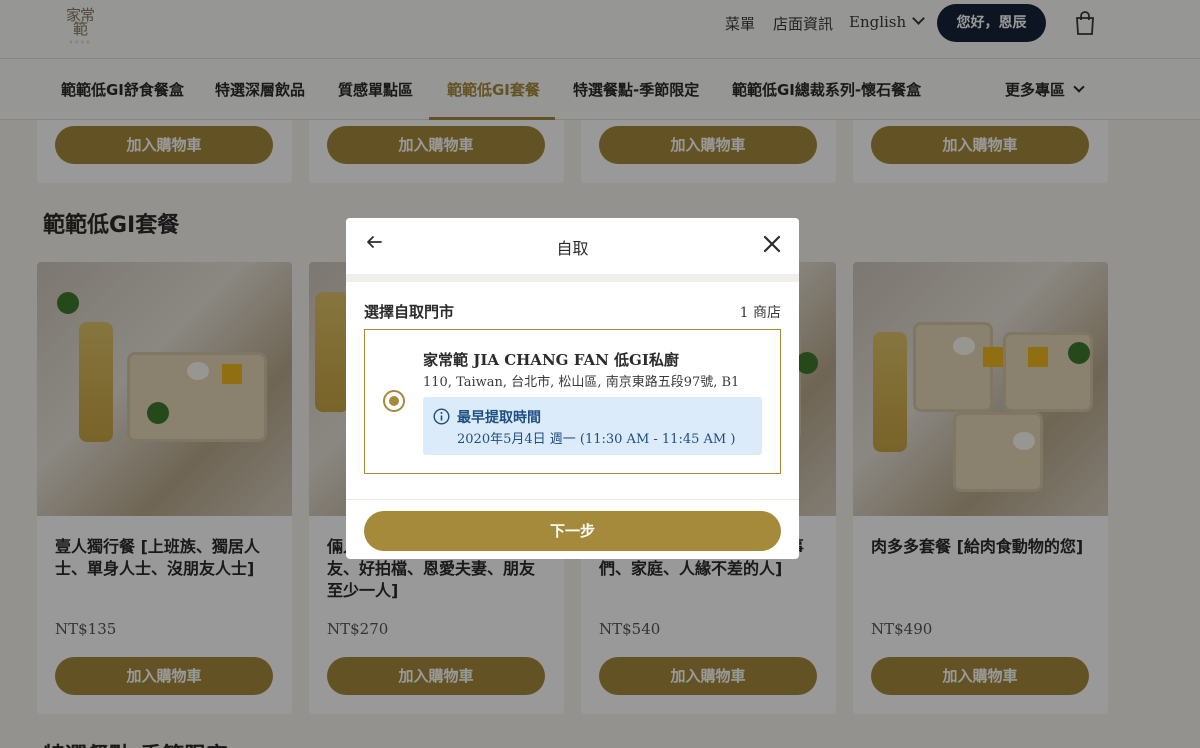 This screenshot has width=1200, height=748. I want to click on modal-header: 自取, so click(572, 246).